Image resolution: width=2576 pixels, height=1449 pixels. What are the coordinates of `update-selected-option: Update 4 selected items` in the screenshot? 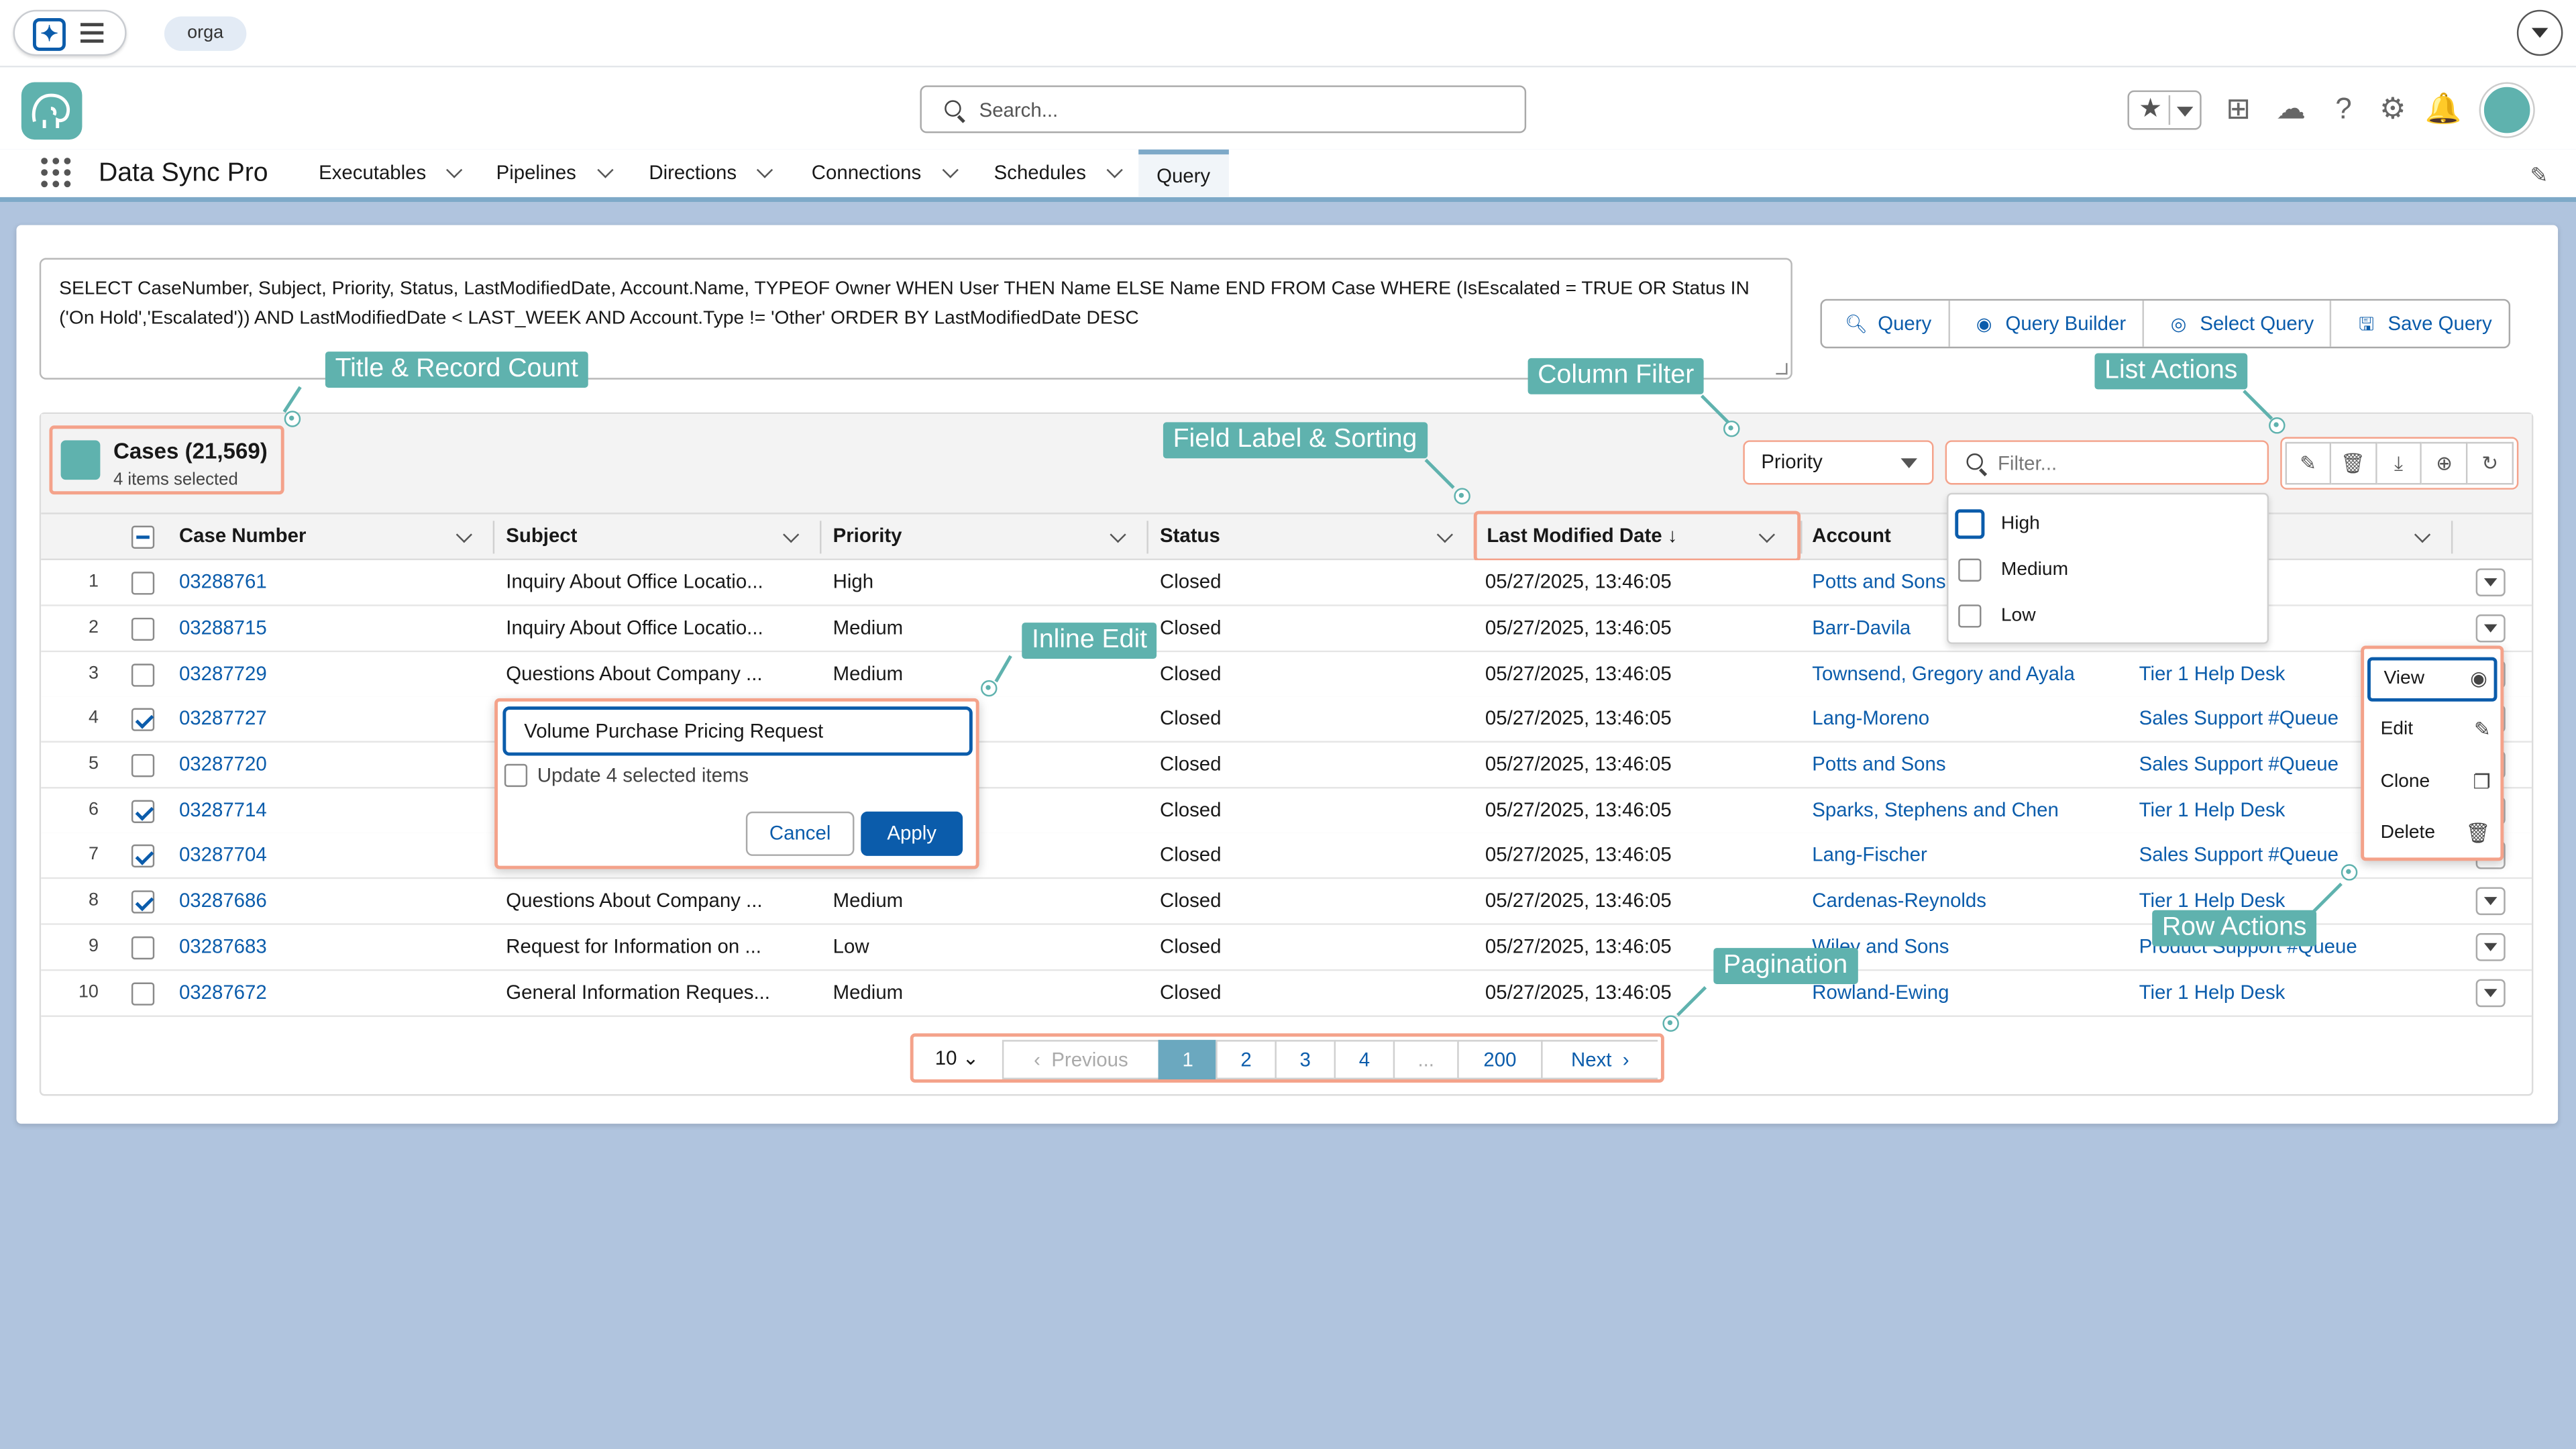 It's located at (626, 775).